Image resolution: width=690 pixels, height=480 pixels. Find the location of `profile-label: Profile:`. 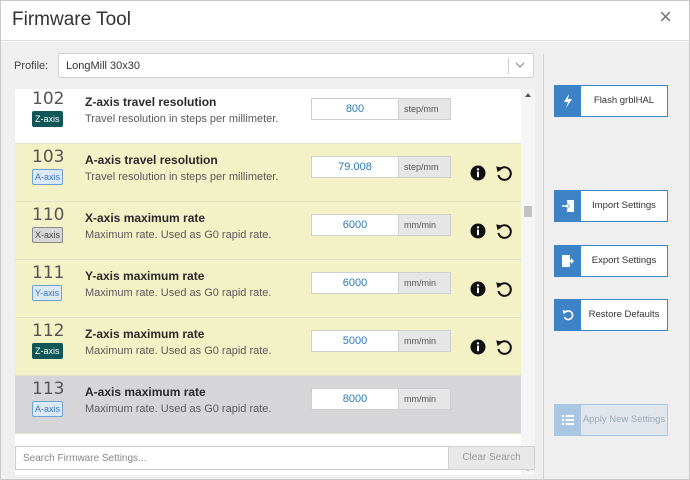

profile-label: Profile: is located at coordinates (31, 66).